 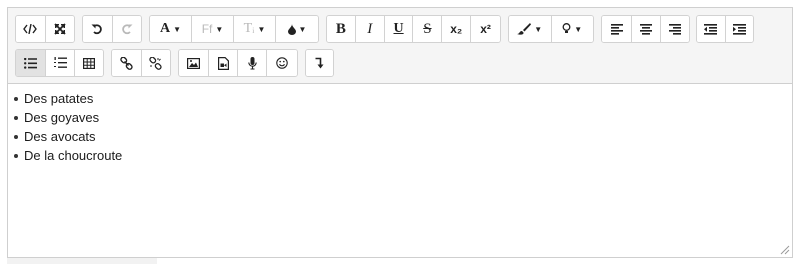 I want to click on microphone-icon, so click(x=252, y=63).